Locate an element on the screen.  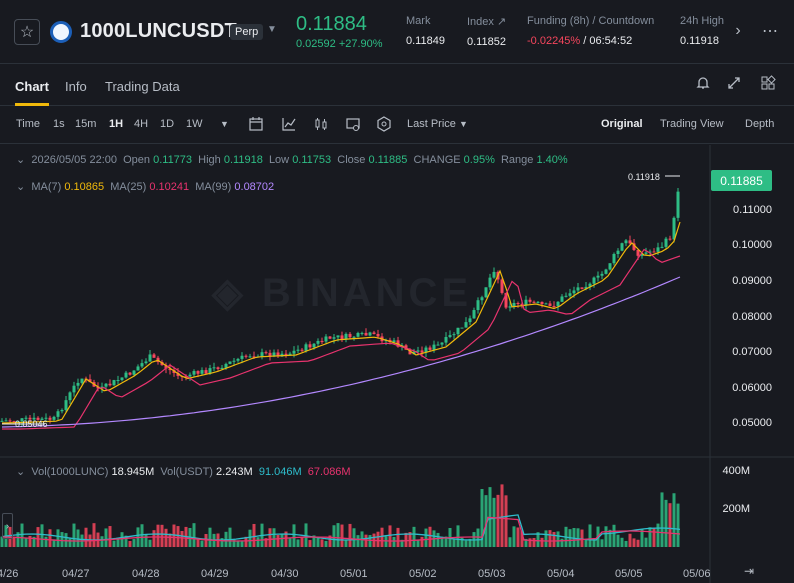
candle-type-icon is located at coordinates (321, 124).